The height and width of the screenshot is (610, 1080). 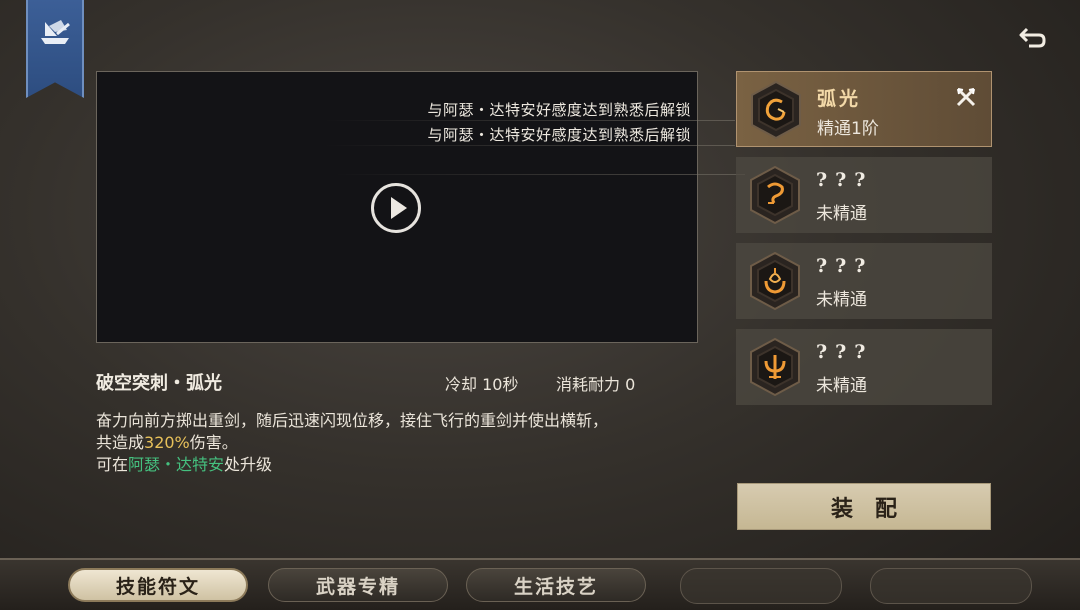 I want to click on play-icon, so click(x=398, y=208).